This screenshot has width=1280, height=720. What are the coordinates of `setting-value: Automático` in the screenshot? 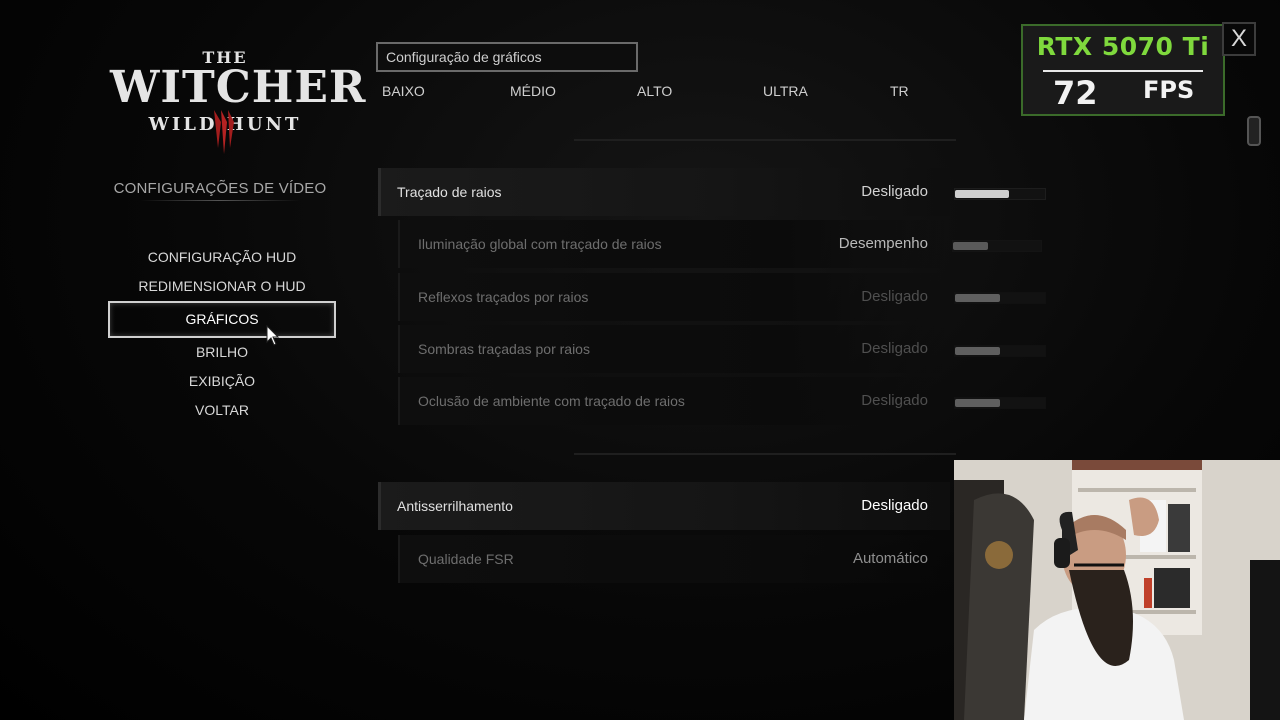 It's located at (890, 558).